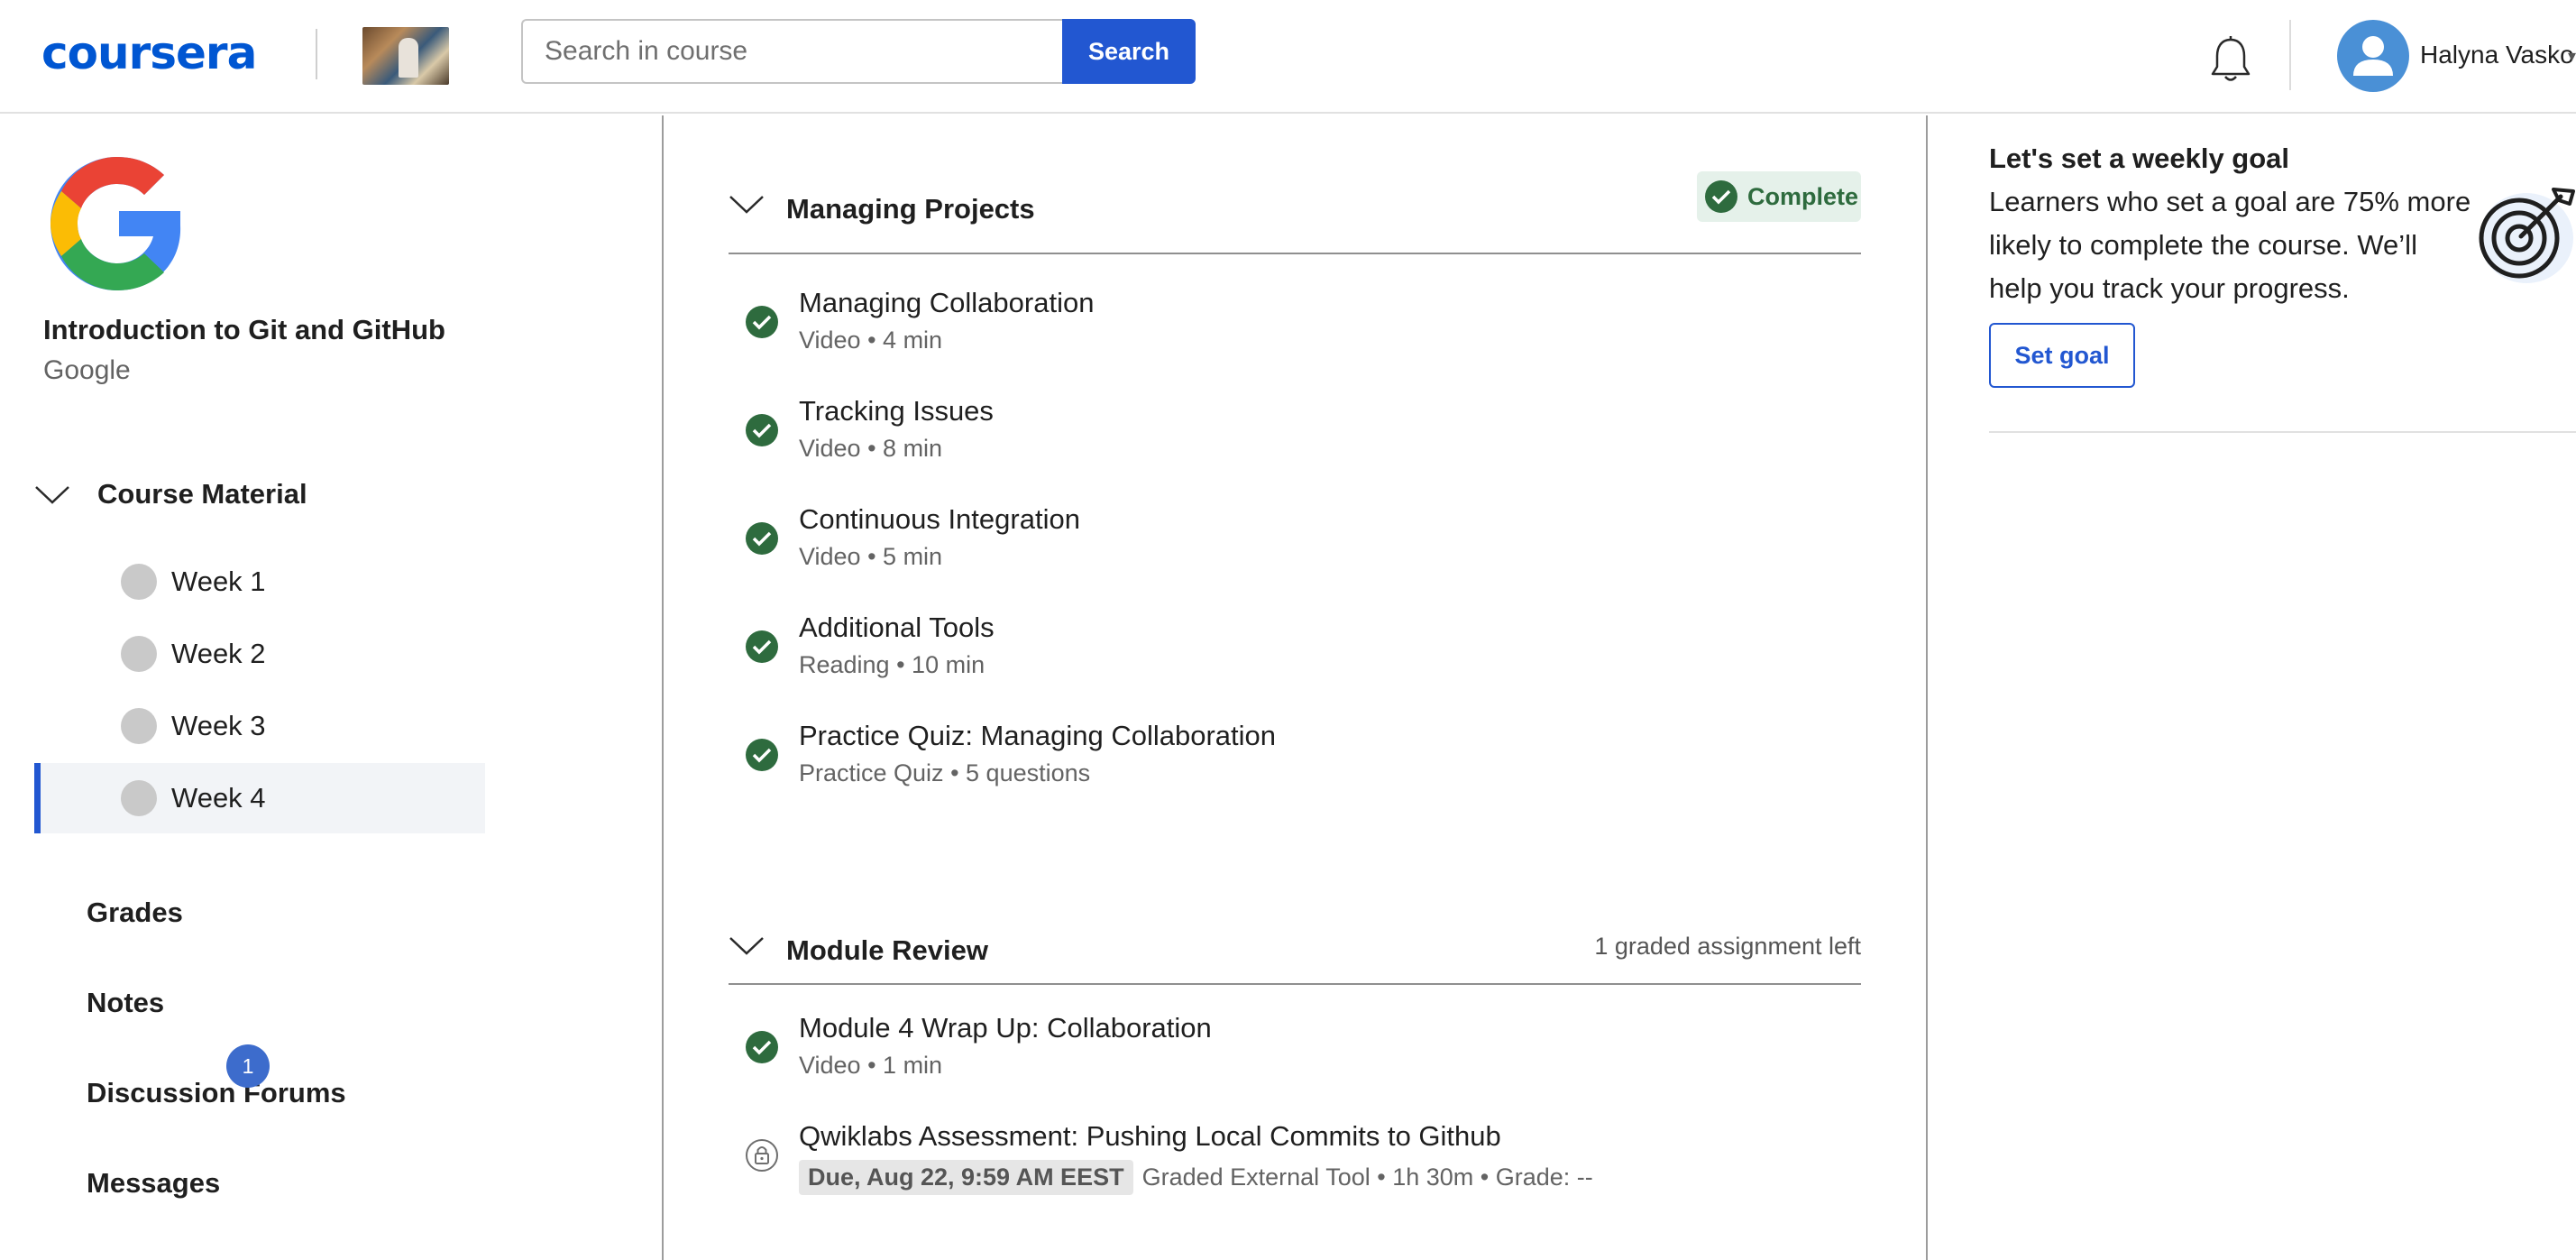  Describe the element at coordinates (887, 951) in the screenshot. I see `section-title: Module Review` at that location.